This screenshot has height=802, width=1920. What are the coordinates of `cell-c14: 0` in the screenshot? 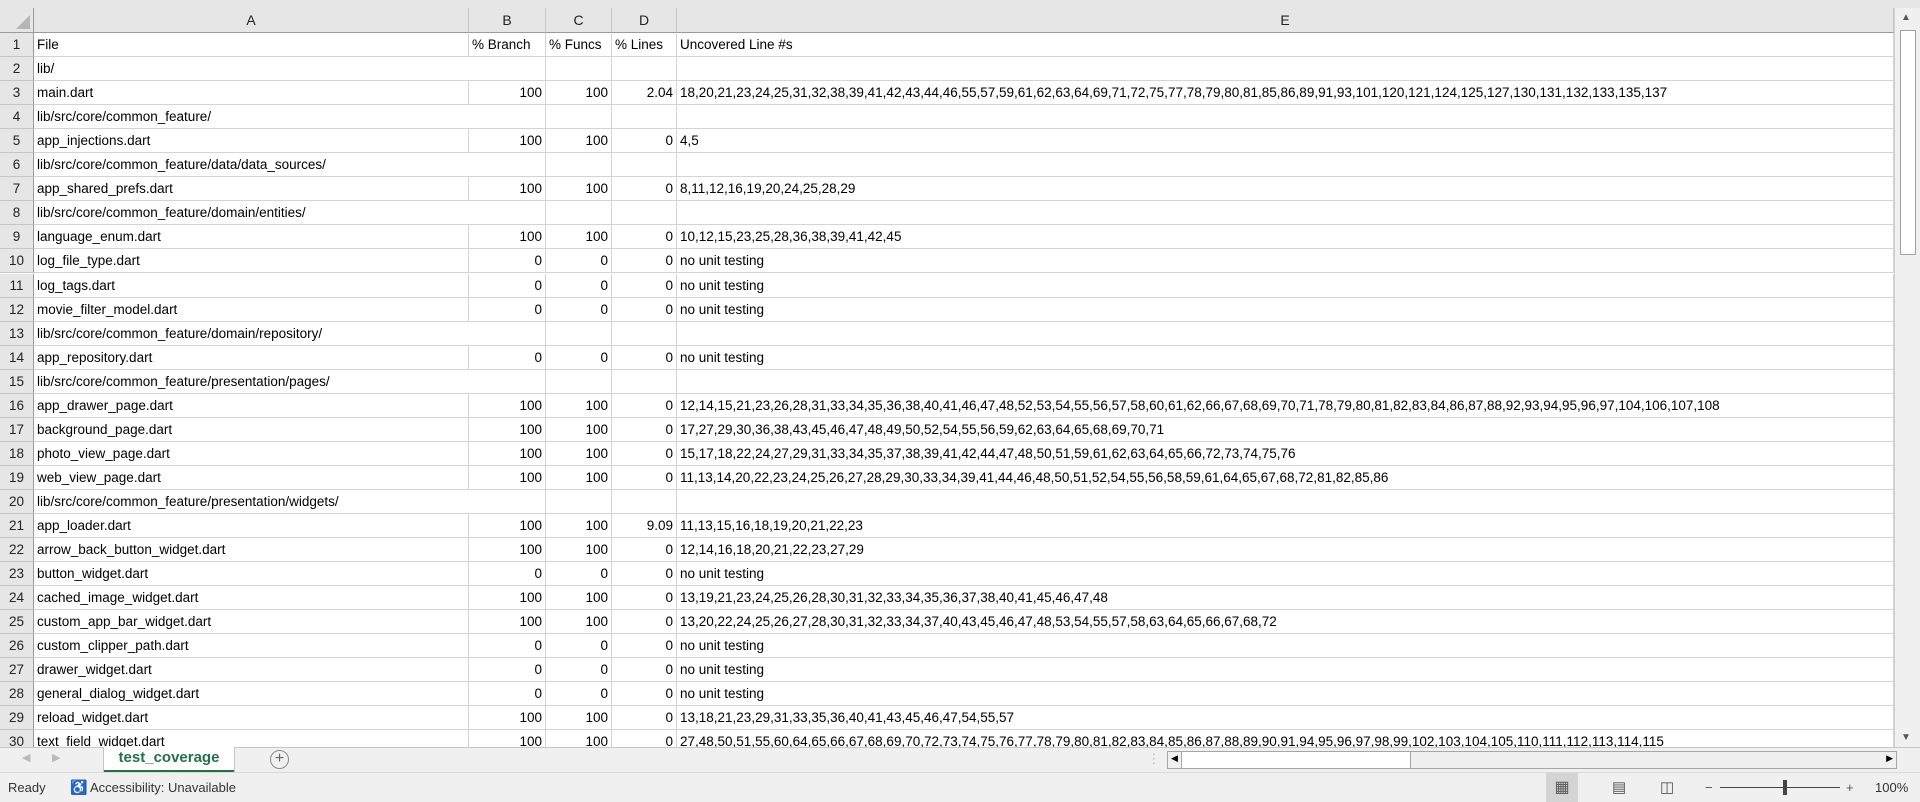 It's located at (579, 357).